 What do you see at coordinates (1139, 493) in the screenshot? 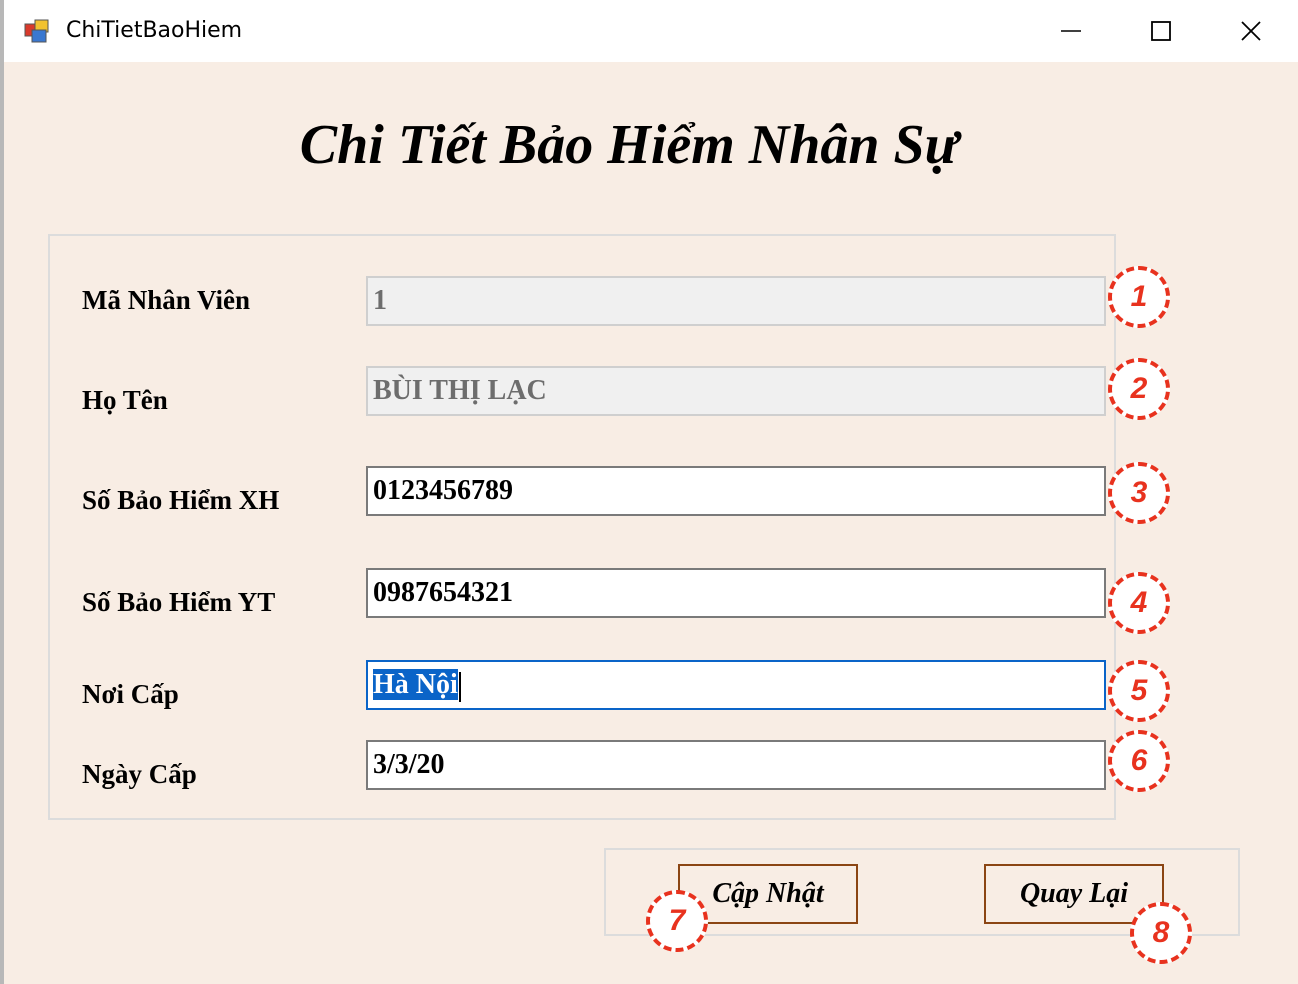
I see `marker-3: 3` at bounding box center [1139, 493].